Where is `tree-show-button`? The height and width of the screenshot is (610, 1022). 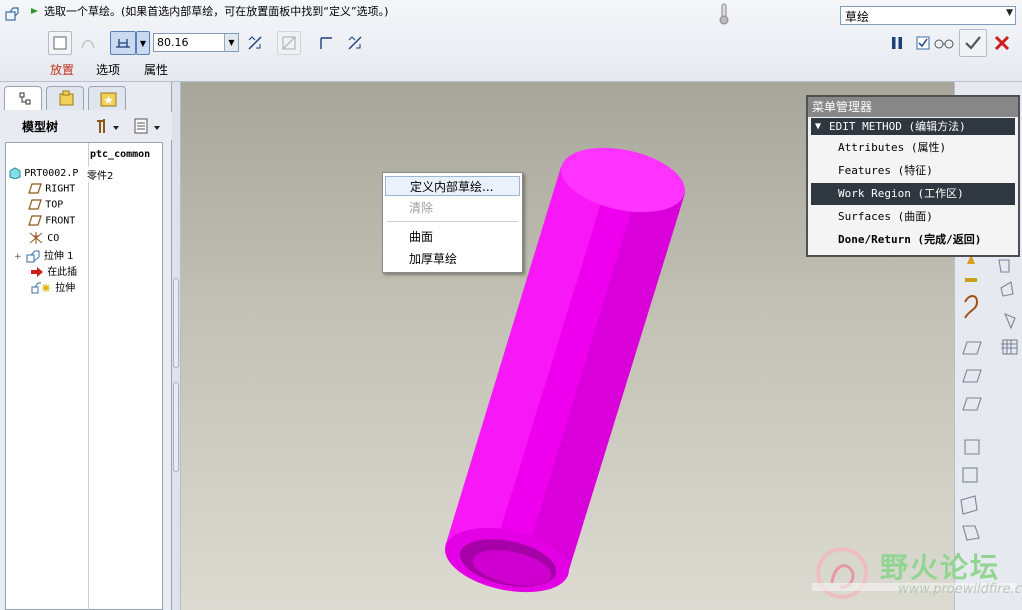
tree-show-button is located at coordinates (148, 126).